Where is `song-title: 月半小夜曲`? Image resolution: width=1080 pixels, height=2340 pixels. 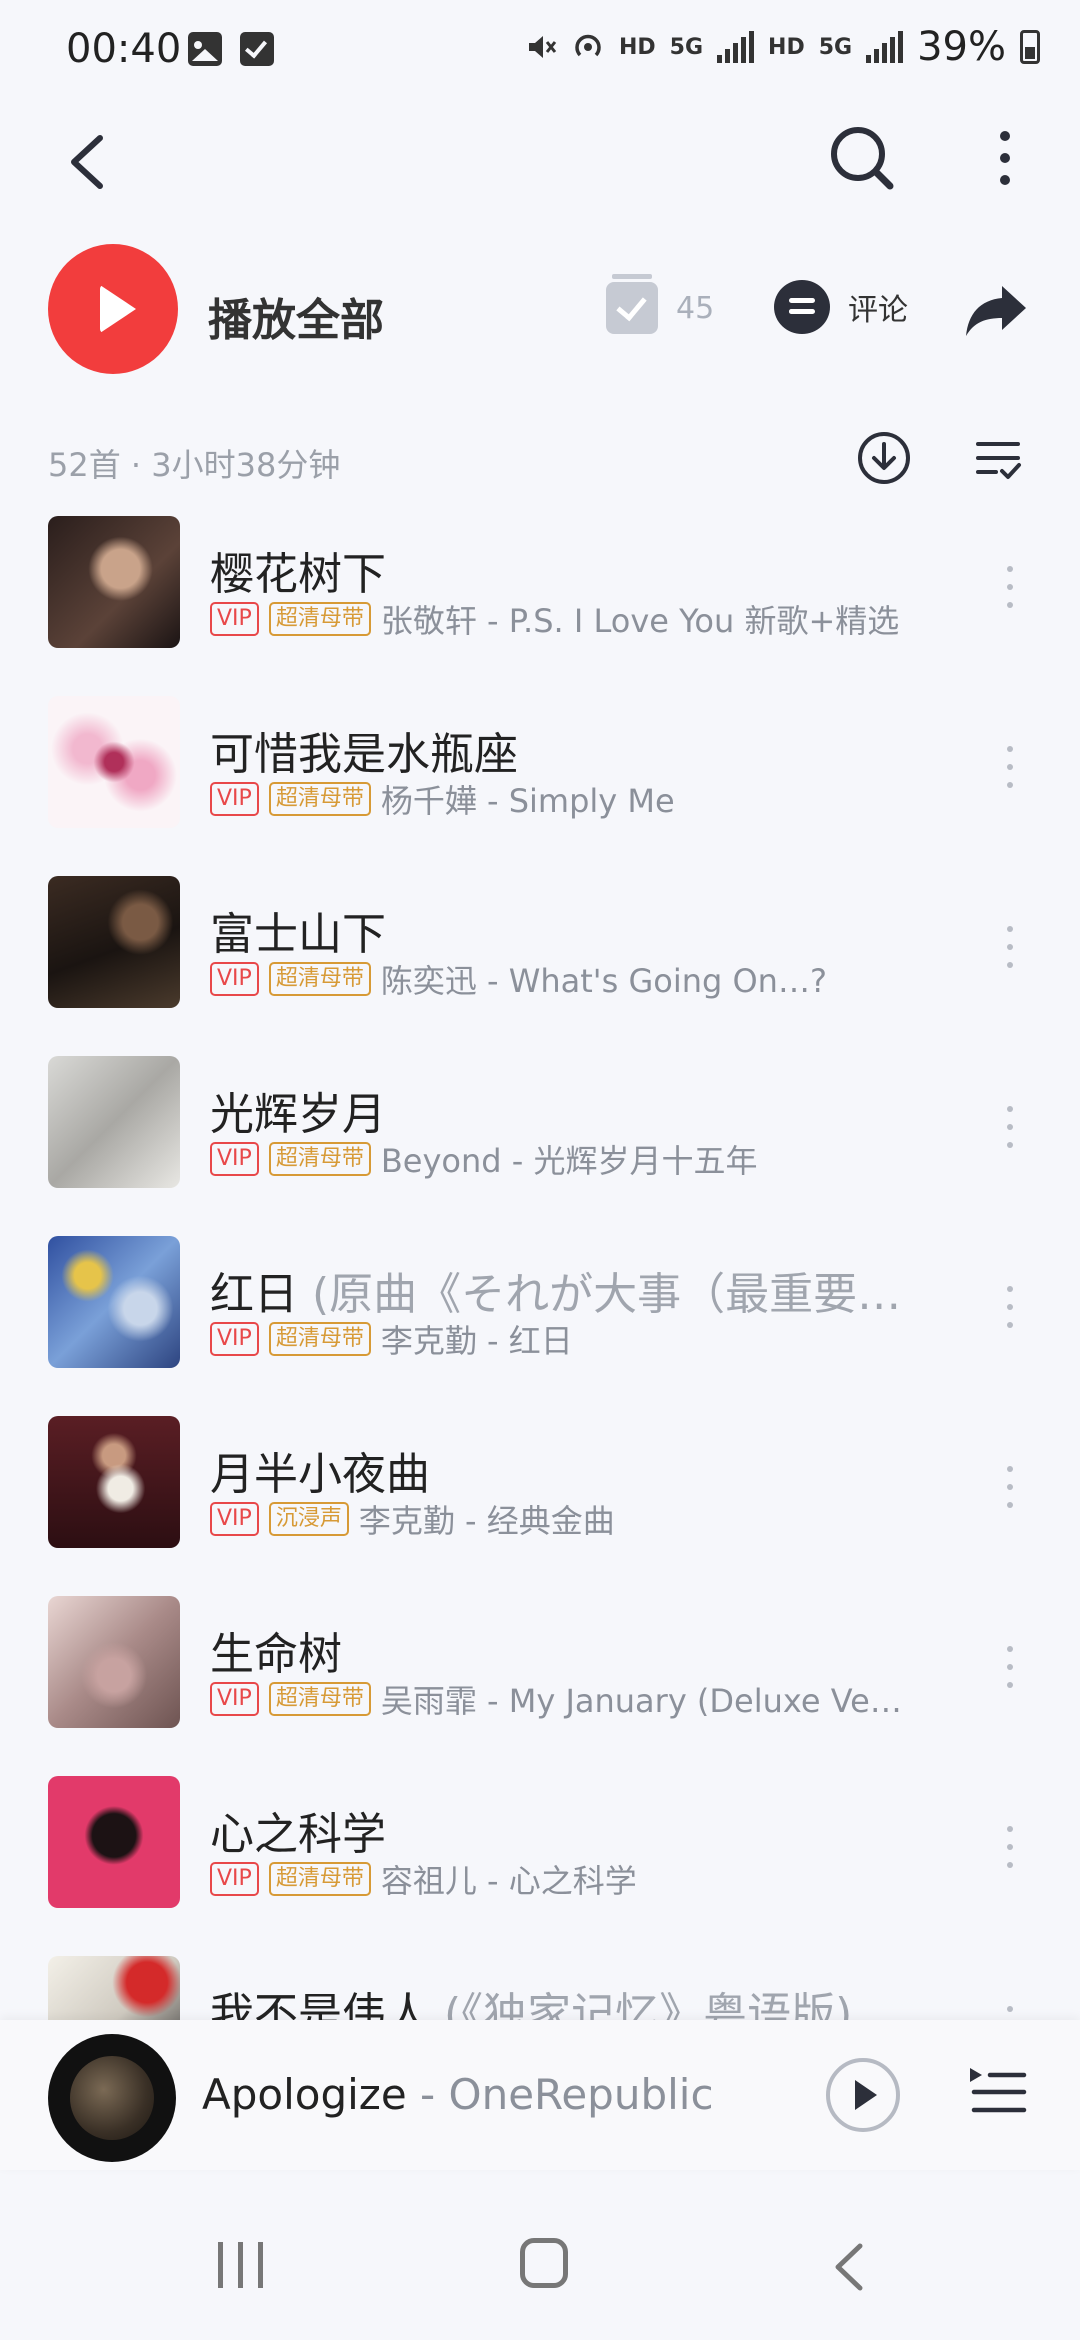 song-title: 月半小夜曲 is located at coordinates (320, 1474).